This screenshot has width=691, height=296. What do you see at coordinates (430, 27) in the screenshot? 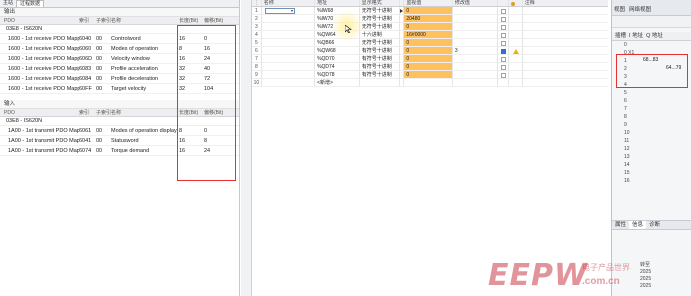
I see `watch-table-row: 3 %IW72 无符号十进制 0` at bounding box center [430, 27].